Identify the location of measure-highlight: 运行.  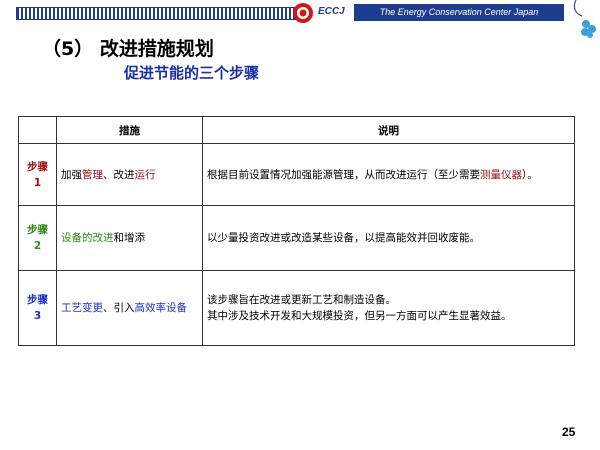
(145, 174).